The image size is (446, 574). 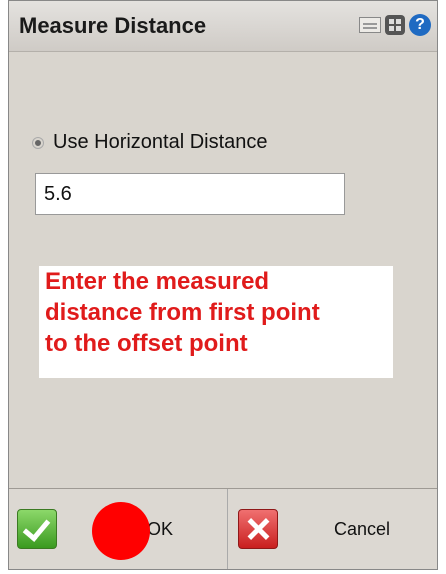 I want to click on horizontal-distance-option: Use Horizontal Distance, so click(x=150, y=142).